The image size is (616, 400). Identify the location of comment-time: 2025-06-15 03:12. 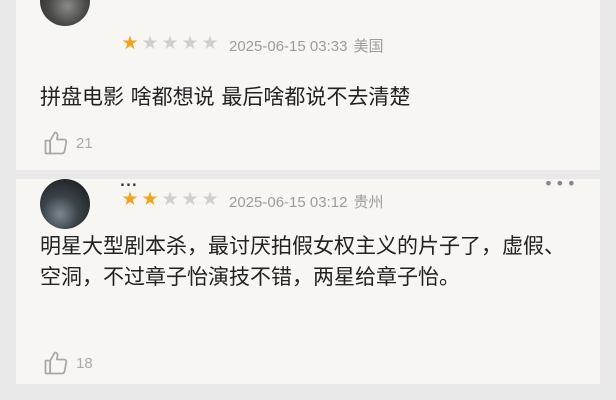
(288, 202).